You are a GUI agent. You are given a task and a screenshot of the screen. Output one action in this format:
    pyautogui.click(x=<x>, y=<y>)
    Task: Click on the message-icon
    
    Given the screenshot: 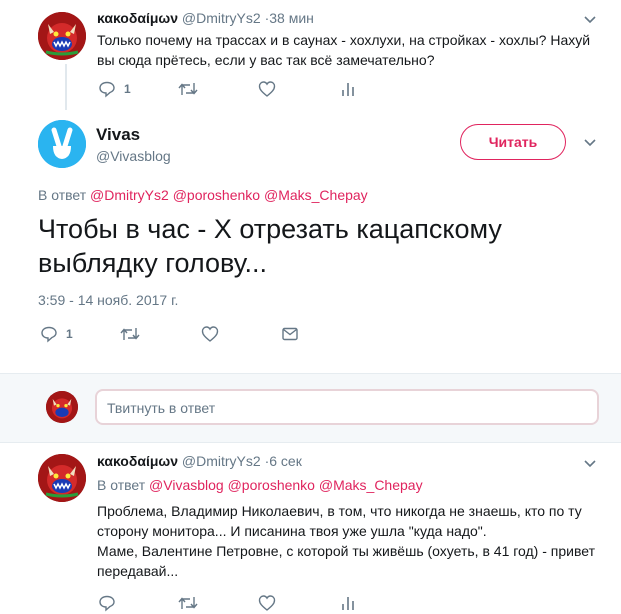 What is the action you would take?
    pyautogui.click(x=290, y=334)
    